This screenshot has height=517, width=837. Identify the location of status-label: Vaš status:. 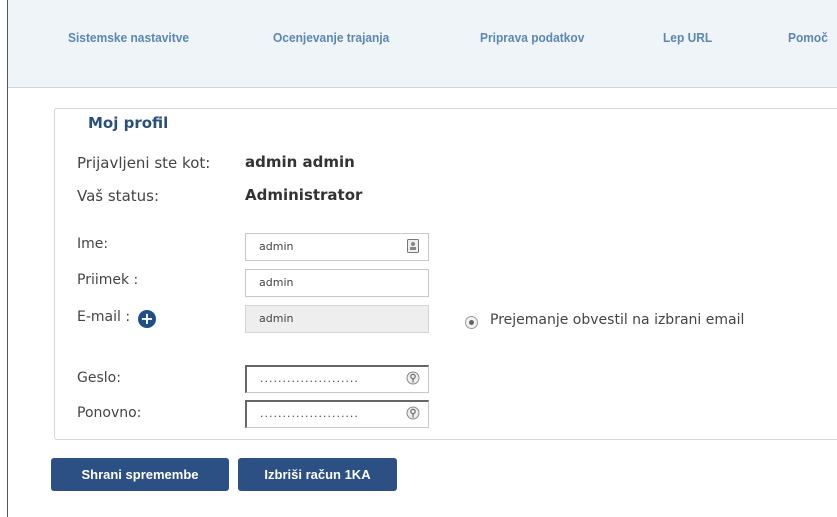
(118, 196).